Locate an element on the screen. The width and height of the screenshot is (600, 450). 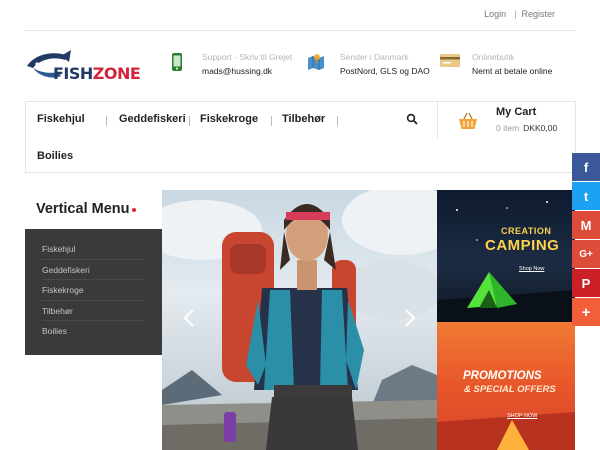
cart-title: My Cart is located at coordinates (516, 112).